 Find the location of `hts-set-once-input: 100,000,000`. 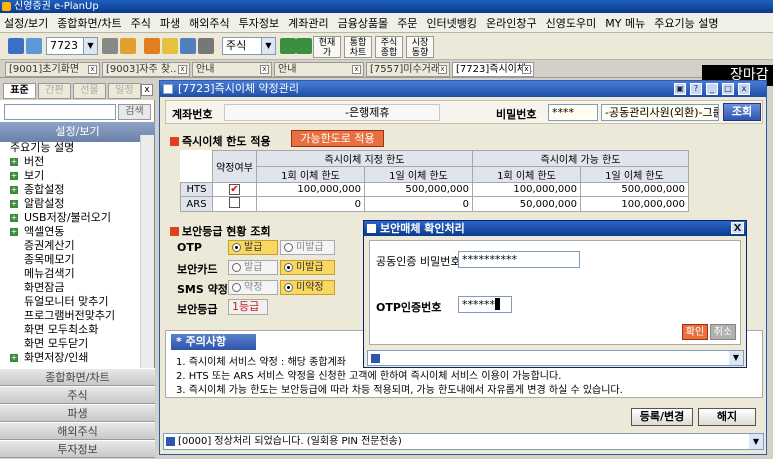

hts-set-once-input: 100,000,000 is located at coordinates (310, 189).